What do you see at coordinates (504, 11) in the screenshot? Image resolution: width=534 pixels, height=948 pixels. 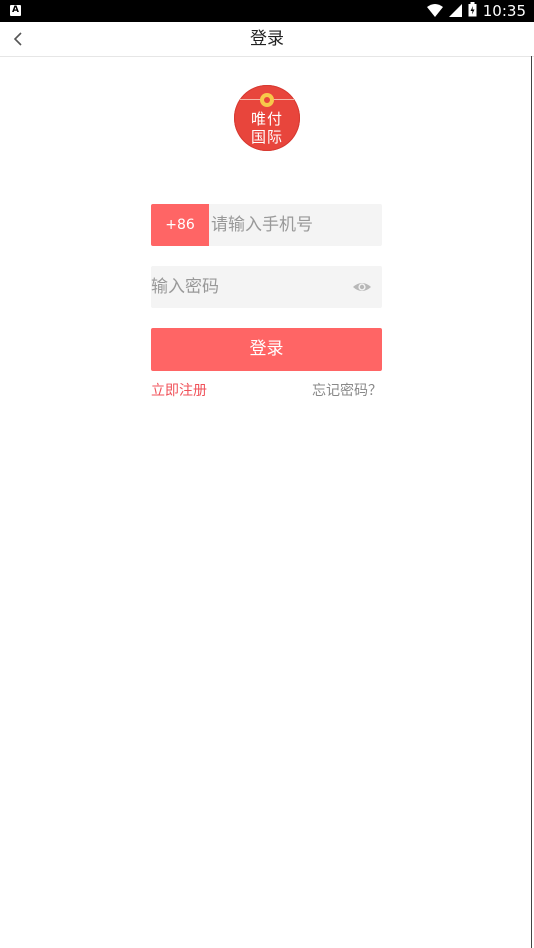 I see `status-time: 10:35` at bounding box center [504, 11].